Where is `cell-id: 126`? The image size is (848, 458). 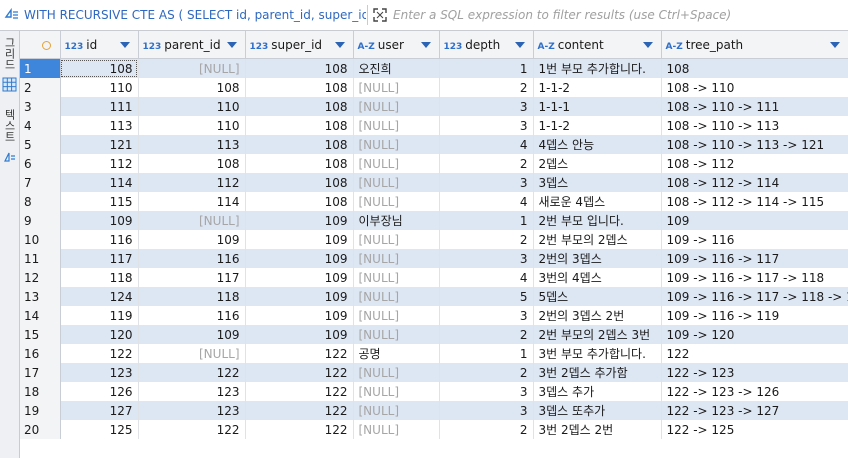 cell-id: 126 is located at coordinates (99, 391).